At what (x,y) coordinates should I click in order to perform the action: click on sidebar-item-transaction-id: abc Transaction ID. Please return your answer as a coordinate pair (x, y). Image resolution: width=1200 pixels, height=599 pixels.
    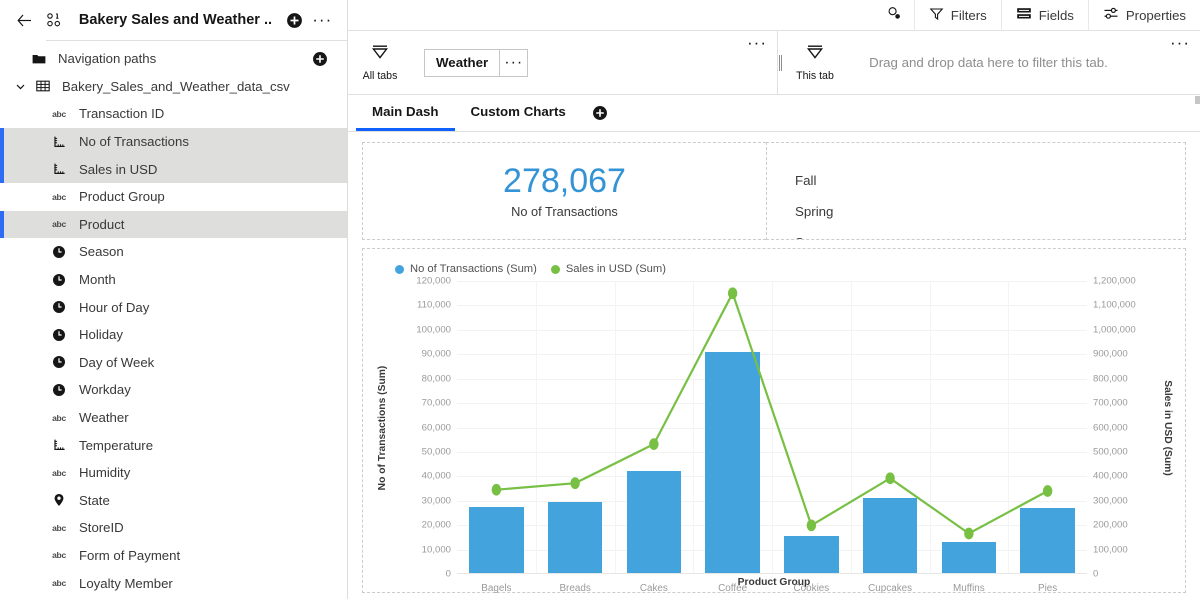
    Looking at the image, I should click on (173, 114).